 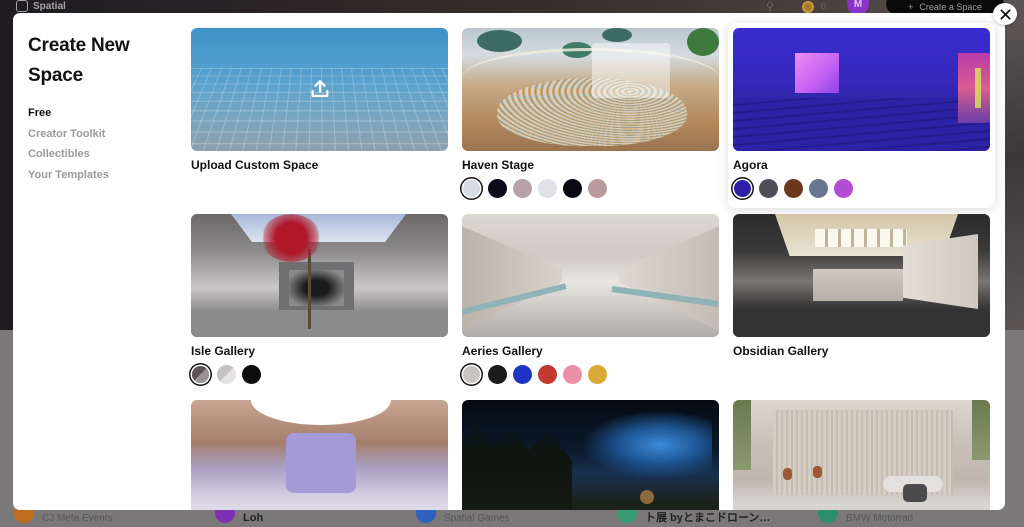 I want to click on scene-chair, so click(x=787, y=474).